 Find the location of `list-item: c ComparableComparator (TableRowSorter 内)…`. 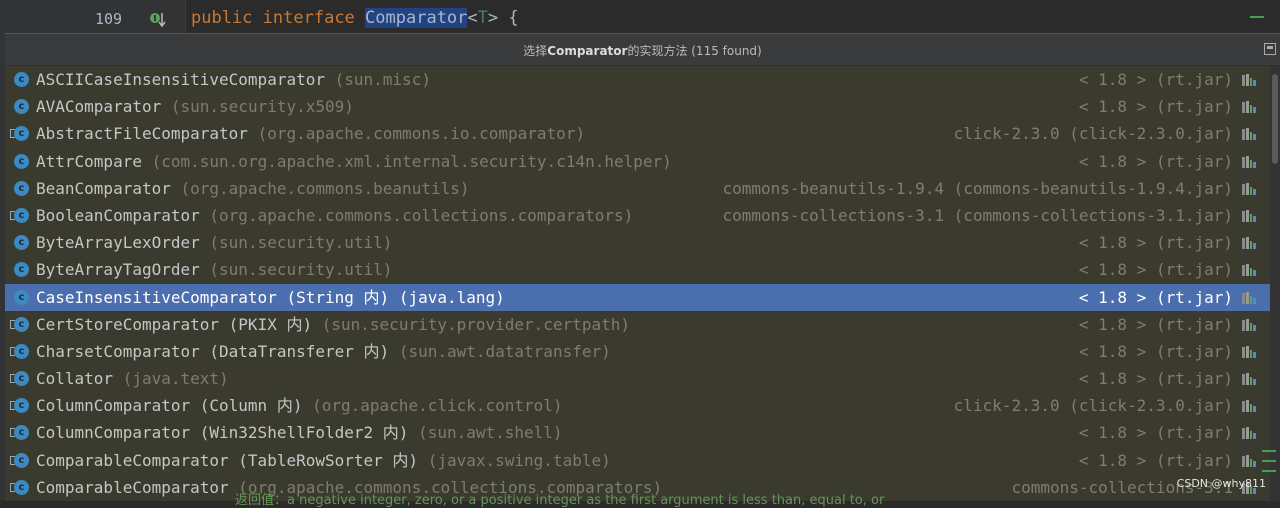

list-item: c ComparableComparator (TableRowSorter 内)… is located at coordinates (639, 460).